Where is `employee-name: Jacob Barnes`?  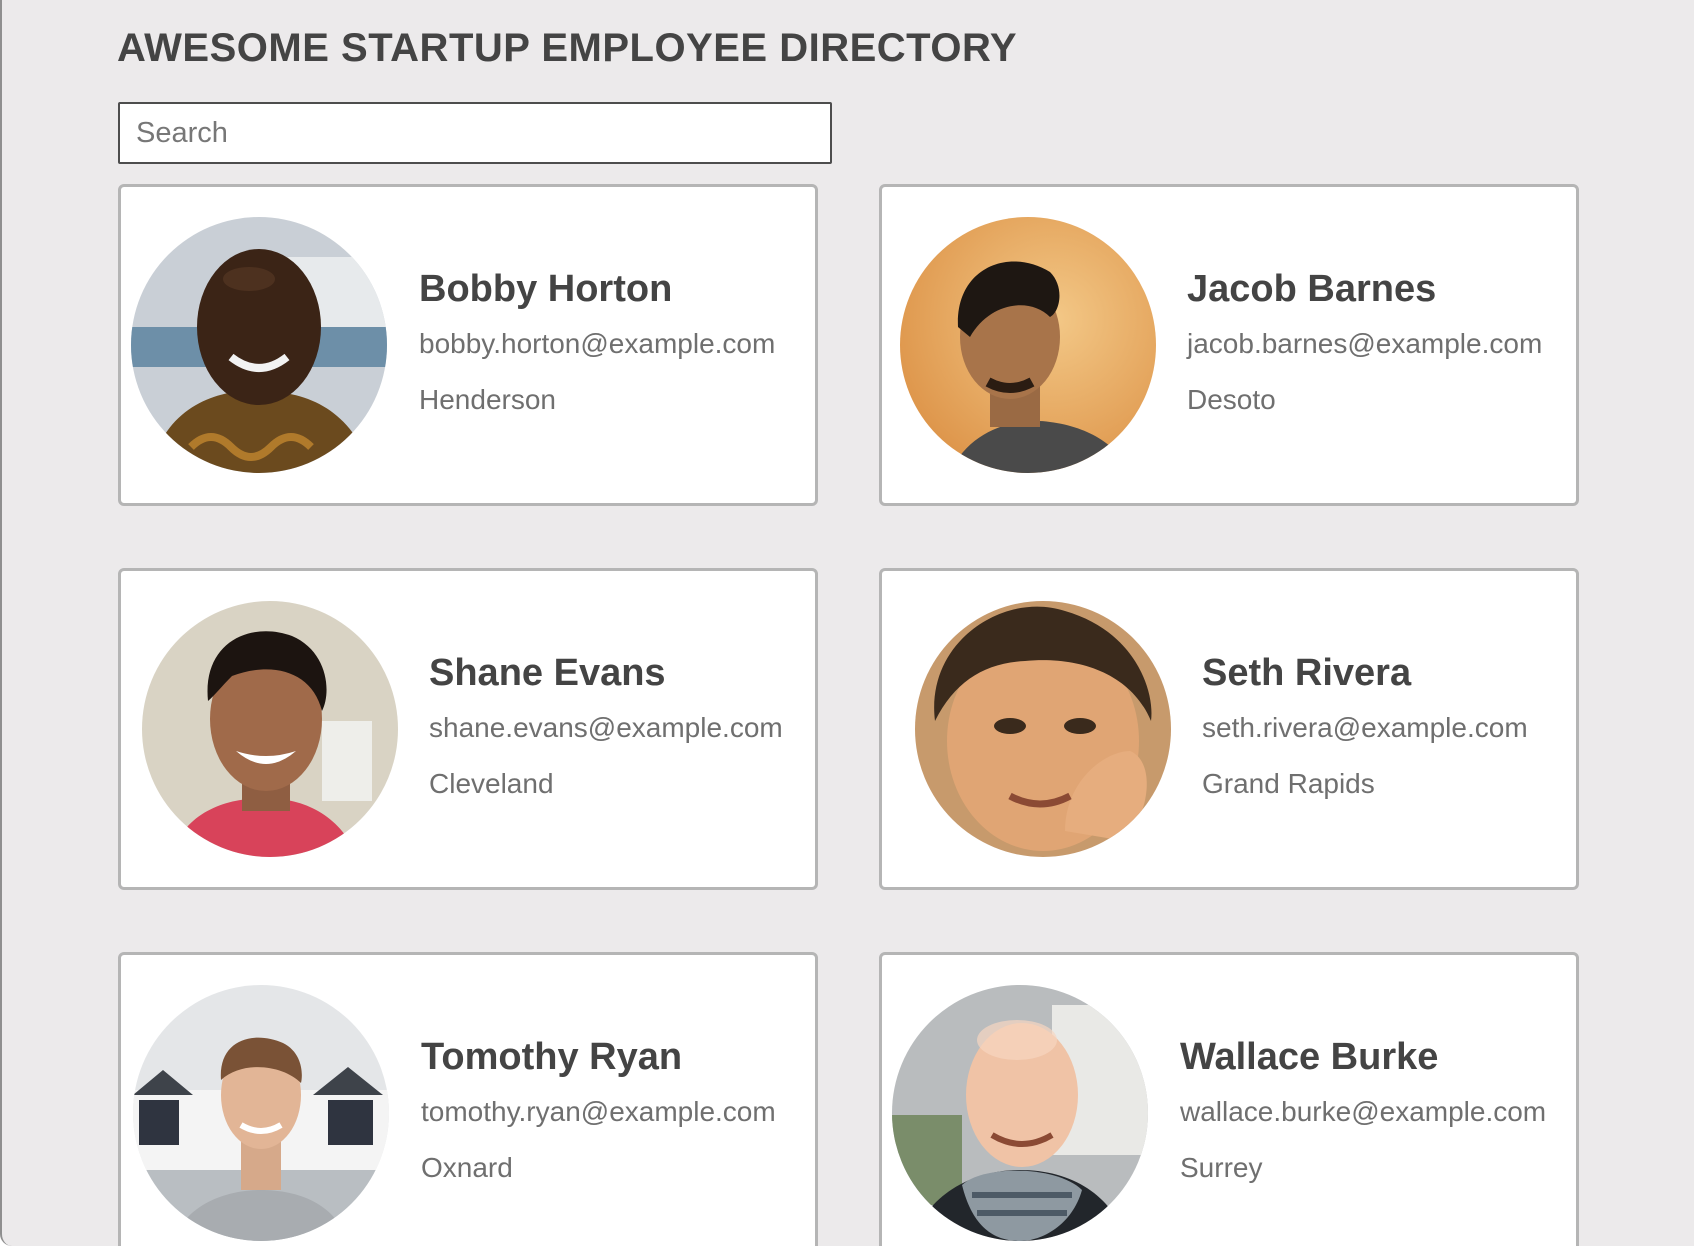
employee-name: Jacob Barnes is located at coordinates (1312, 289).